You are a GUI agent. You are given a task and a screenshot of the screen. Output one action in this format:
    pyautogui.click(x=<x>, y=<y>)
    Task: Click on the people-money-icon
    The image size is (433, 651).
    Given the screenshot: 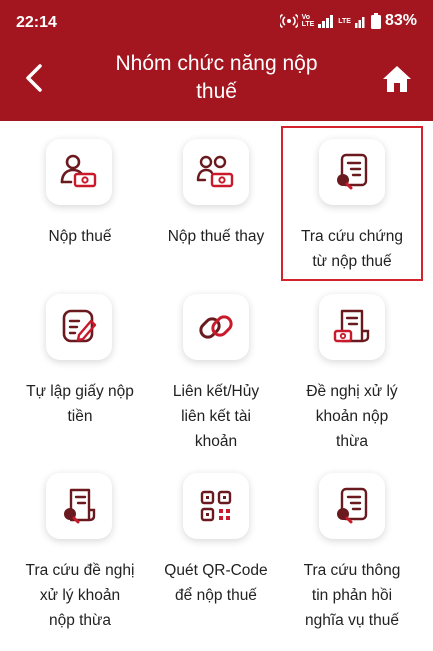 What is the action you would take?
    pyautogui.click(x=215, y=171)
    